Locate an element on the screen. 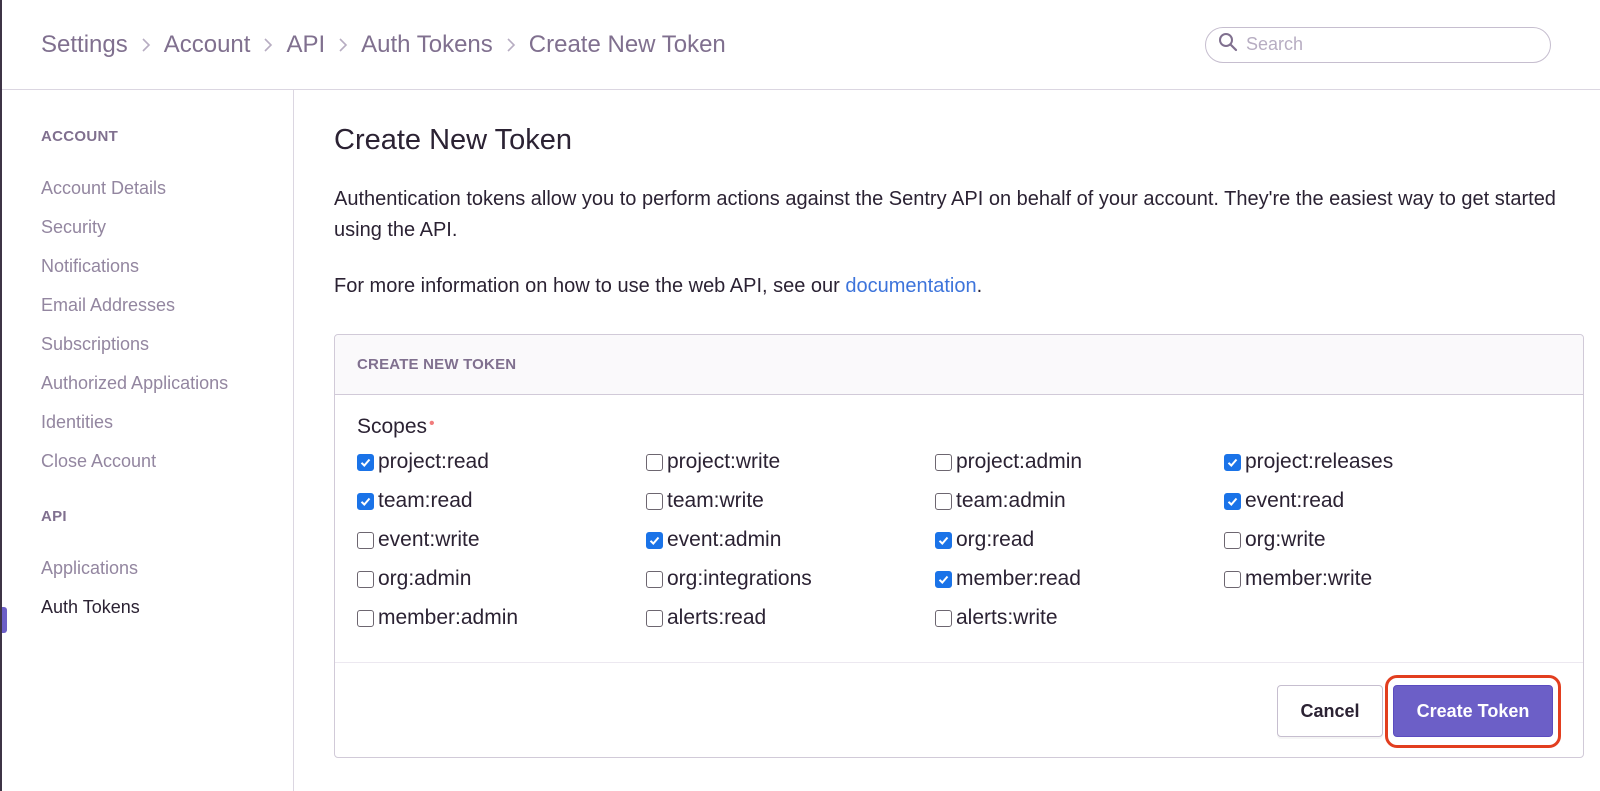 Image resolution: width=1600 pixels, height=791 pixels. panel-footer: Cancel Create Token is located at coordinates (959, 710).